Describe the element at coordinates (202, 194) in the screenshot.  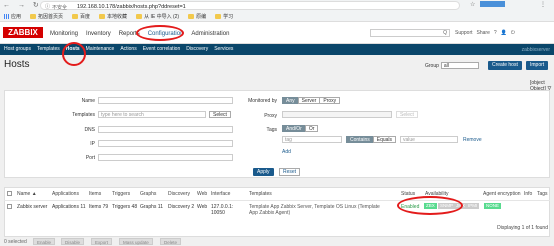
I see `header-web: Web` at that location.